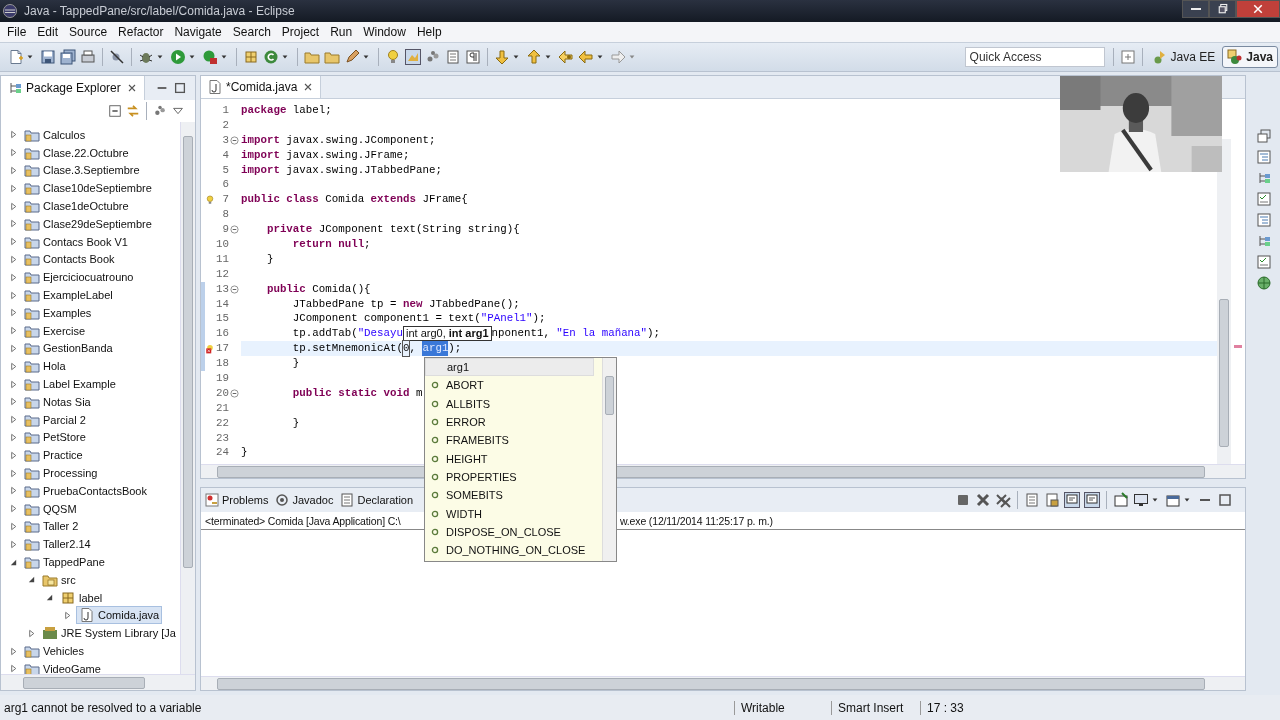  What do you see at coordinates (55, 330) in the screenshot?
I see `tree-item: Exercise` at bounding box center [55, 330].